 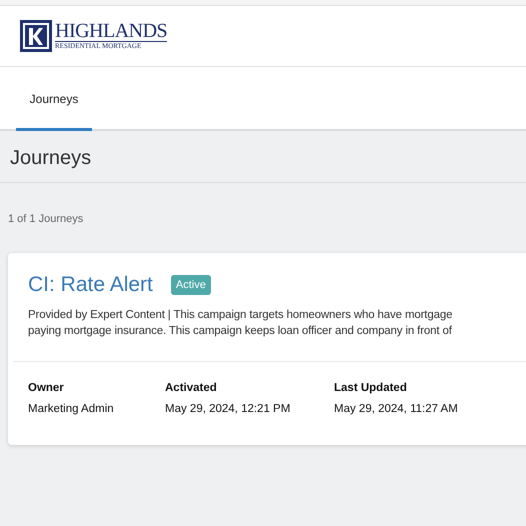 I want to click on journey-title: CI: Rate Alert, so click(x=90, y=285).